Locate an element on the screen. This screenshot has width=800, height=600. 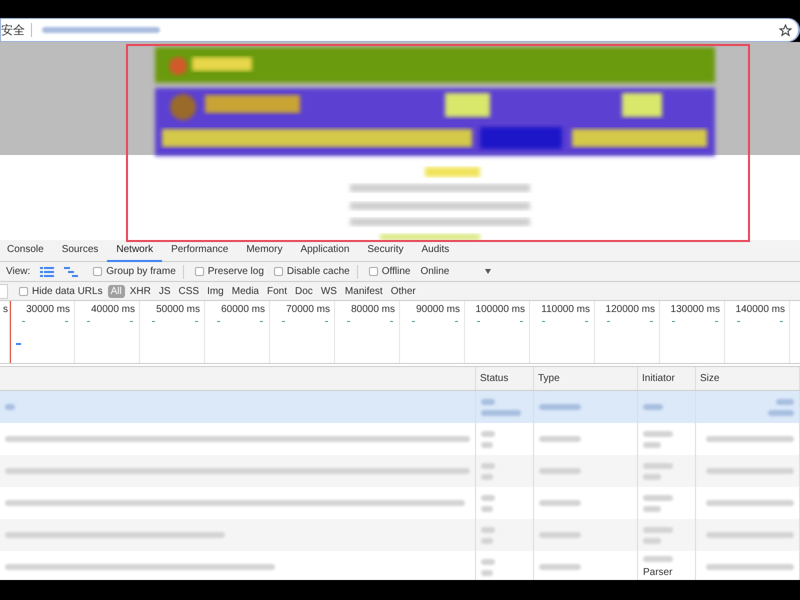
devtools-tab: Console is located at coordinates (26, 251).